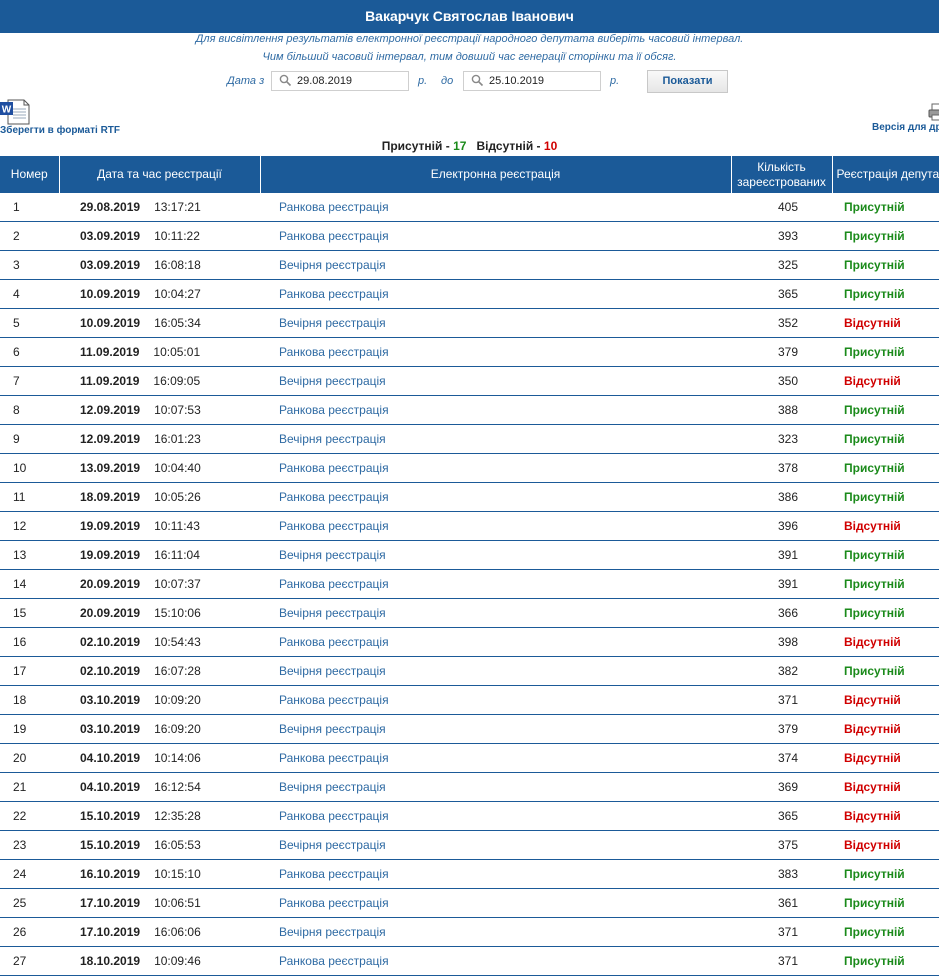 The height and width of the screenshot is (976, 939). Describe the element at coordinates (159, 671) in the screenshot. I see `row-datetime: 02.10.2019 16:07:28` at that location.